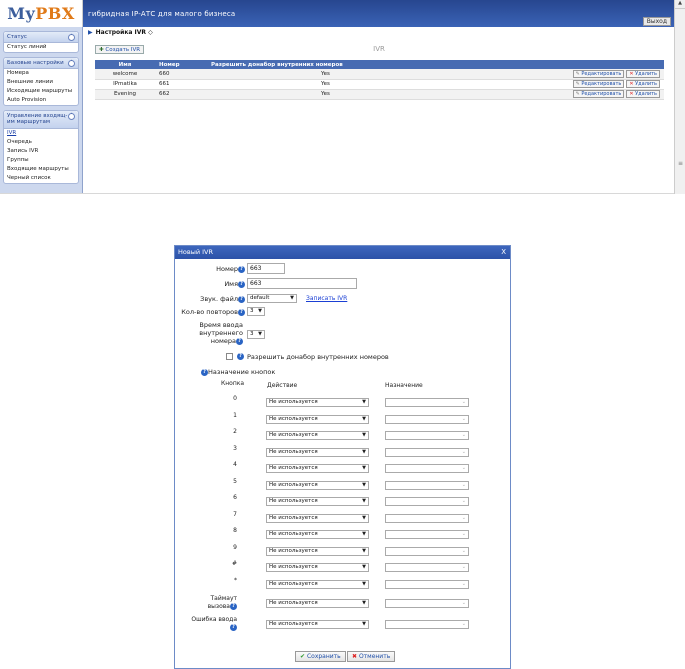  Describe the element at coordinates (181, 94) in the screenshot. I see `cell-number: 662` at that location.